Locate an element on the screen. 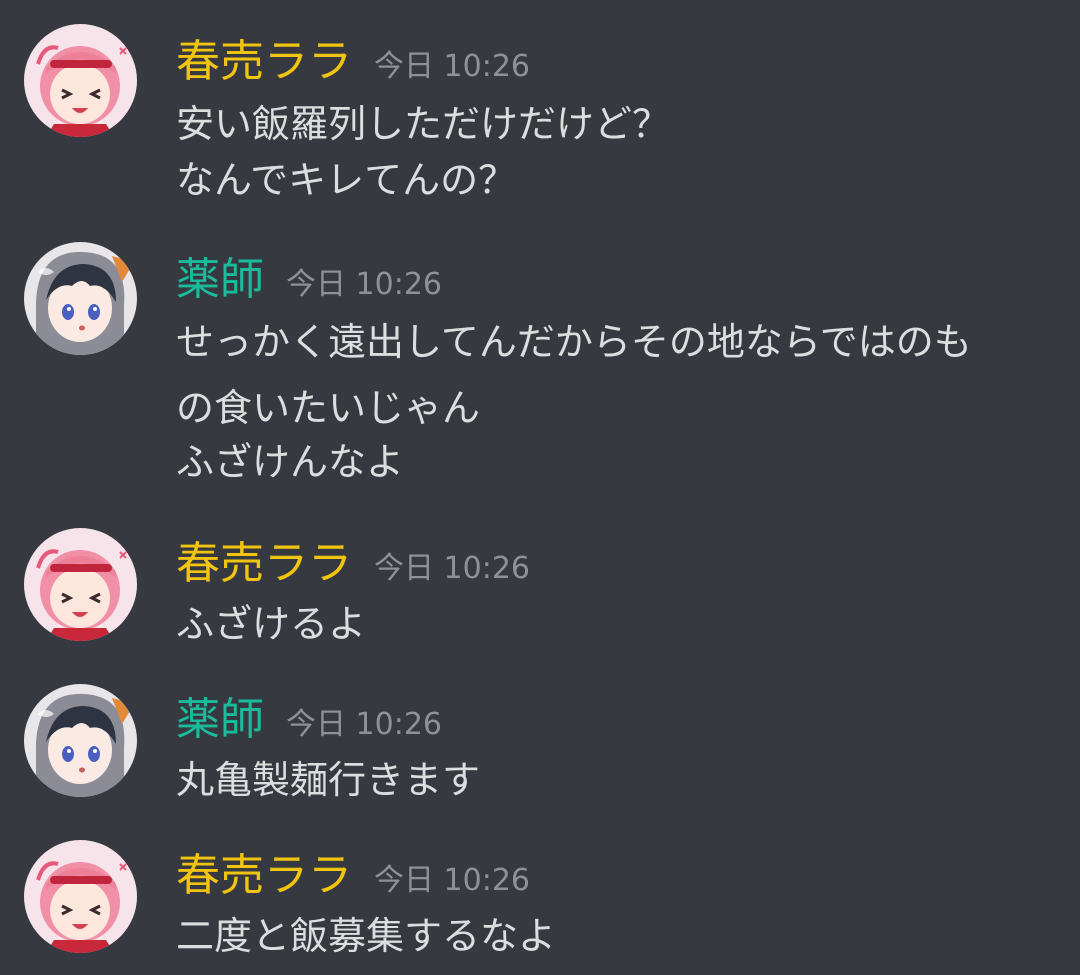 The width and height of the screenshot is (1080, 975). message-text: せっかく遠出してんだからその地ならではのも is located at coordinates (574, 342).